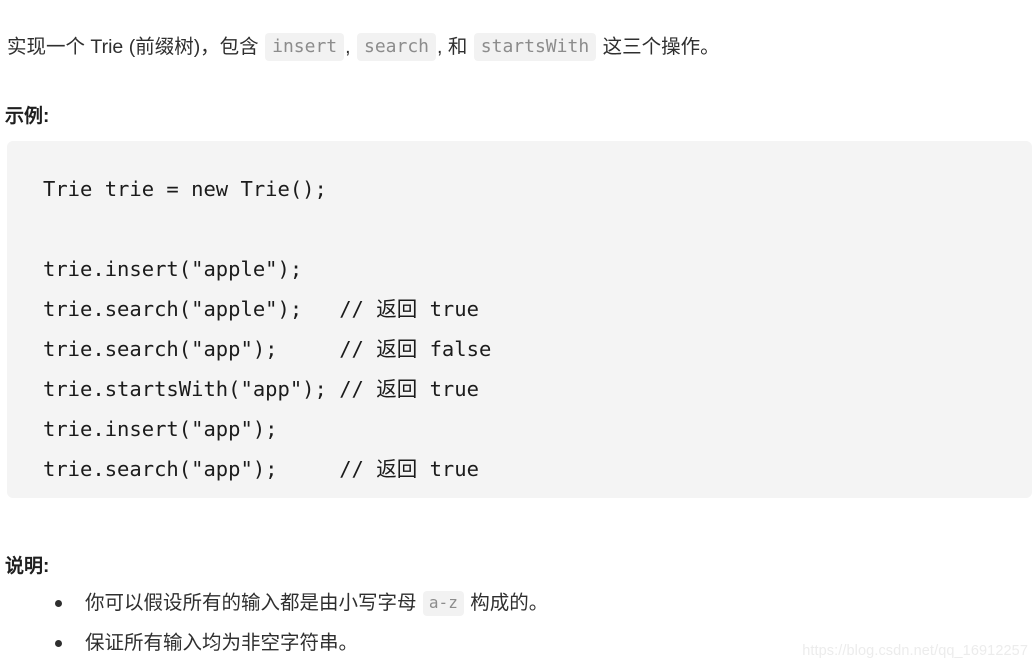 The width and height of the screenshot is (1032, 668). I want to click on watermark-url: https://blog.csdn.net/qq_16912257, so click(915, 651).